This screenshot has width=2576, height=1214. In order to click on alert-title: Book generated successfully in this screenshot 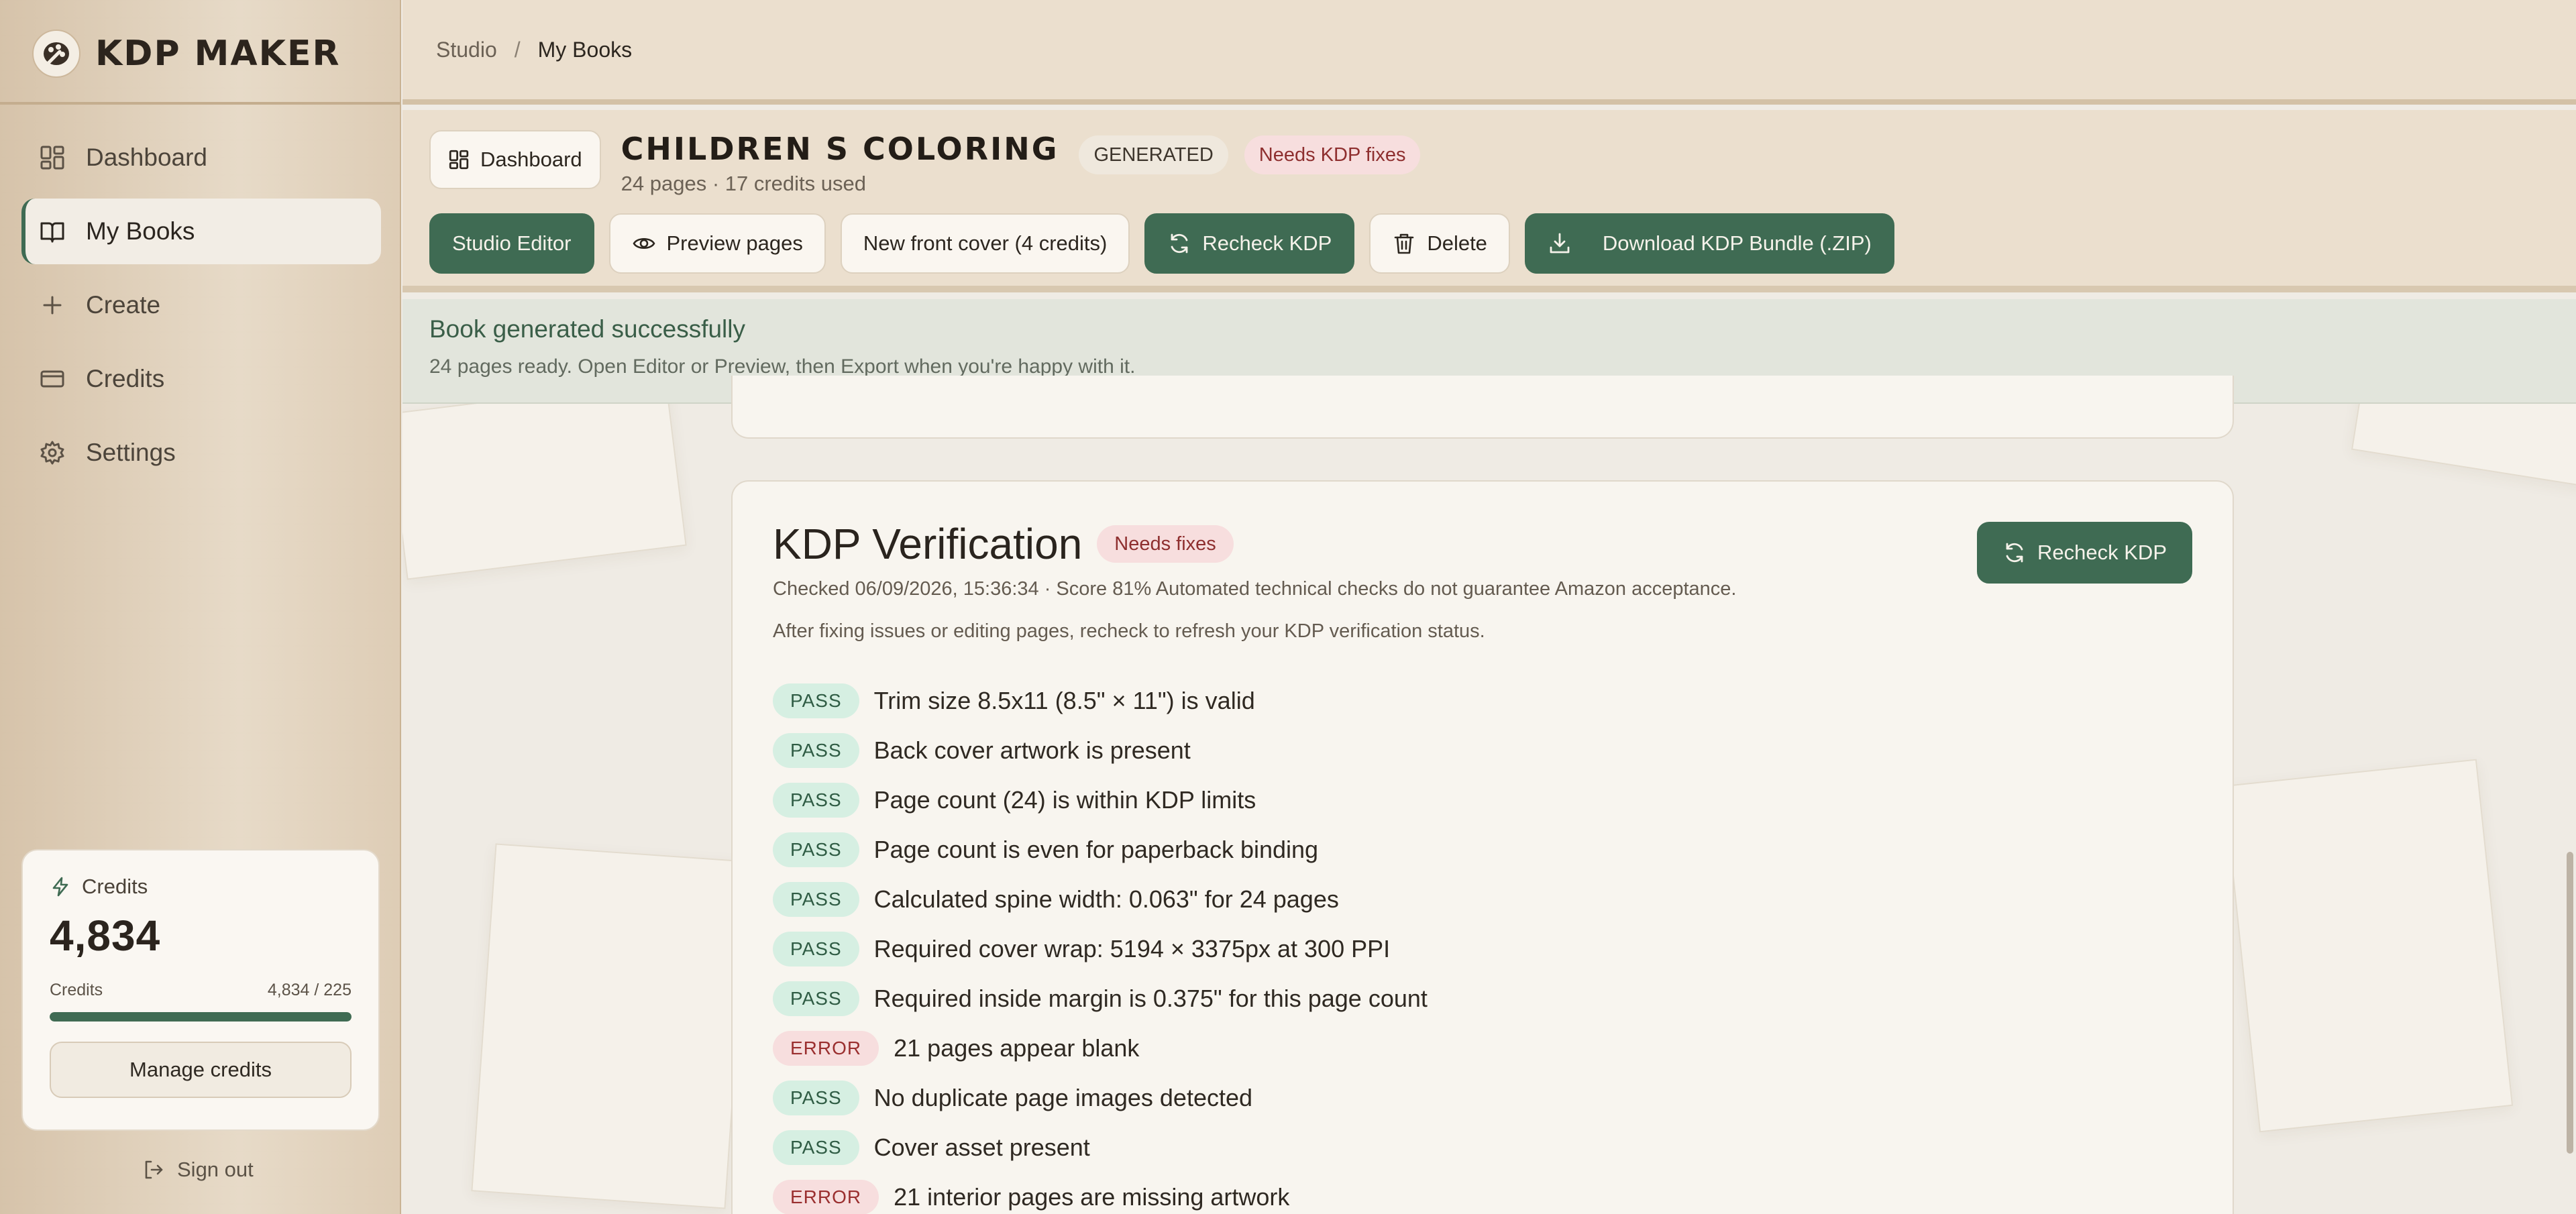, I will do `click(587, 329)`.